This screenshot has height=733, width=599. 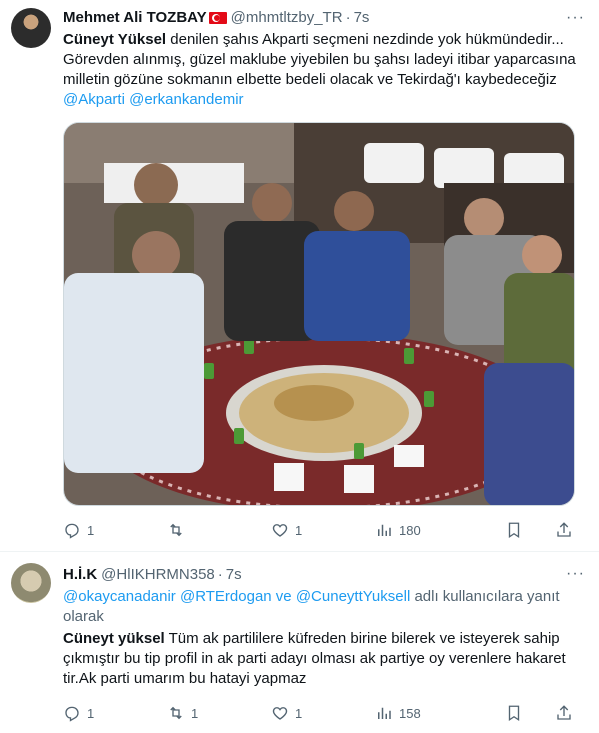 I want to click on mention-erkankandemir: @erkankandemir, so click(x=186, y=99).